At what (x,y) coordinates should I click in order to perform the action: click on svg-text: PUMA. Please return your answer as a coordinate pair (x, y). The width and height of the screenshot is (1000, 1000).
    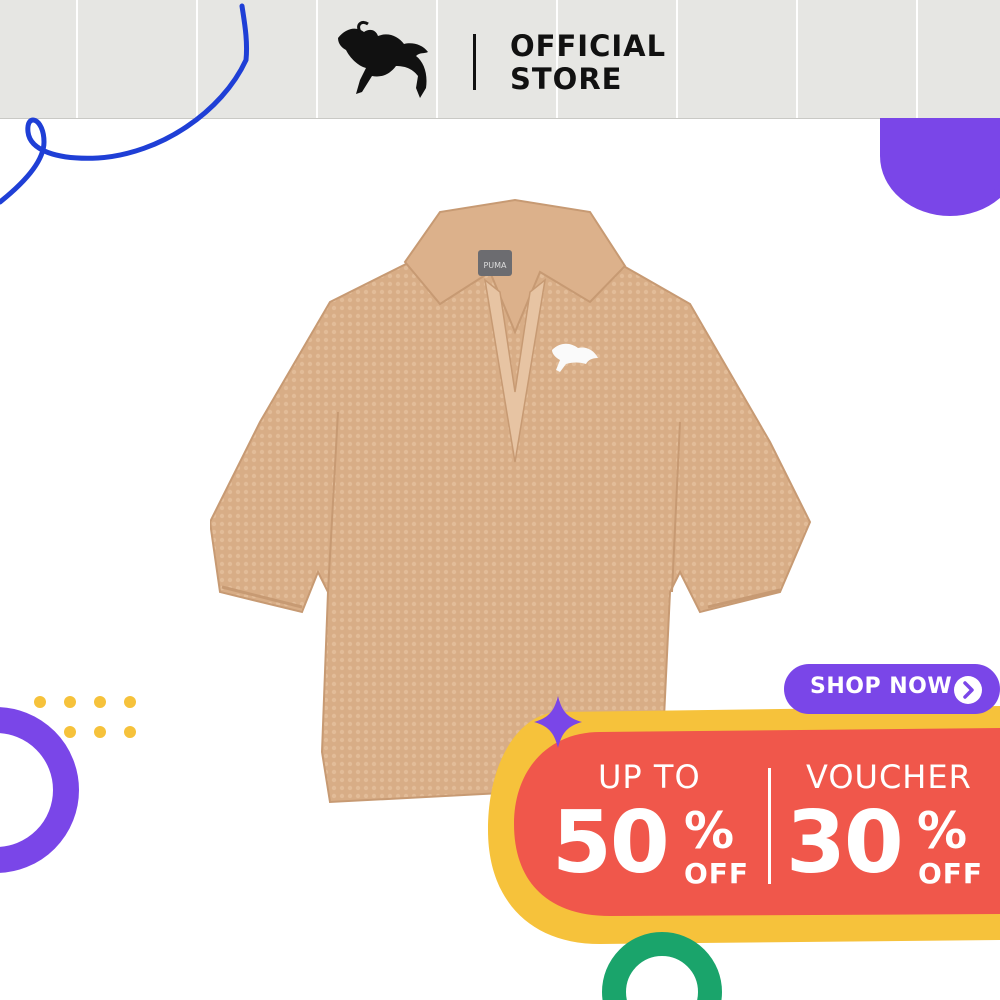
    Looking at the image, I should click on (495, 265).